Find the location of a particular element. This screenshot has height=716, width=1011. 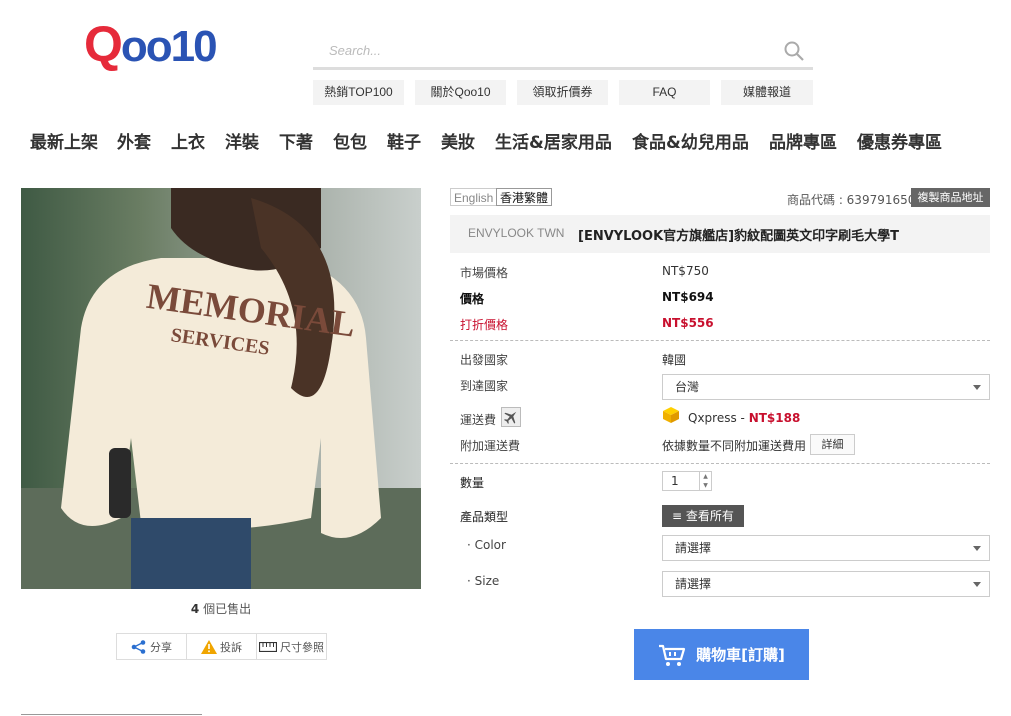

quick-link-coupon: 領取折價券 is located at coordinates (562, 92).